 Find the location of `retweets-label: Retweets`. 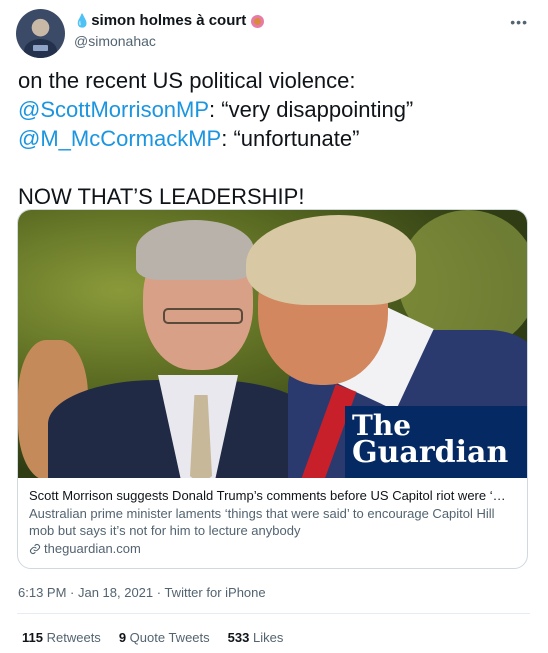

retweets-label: Retweets is located at coordinates (73, 637).